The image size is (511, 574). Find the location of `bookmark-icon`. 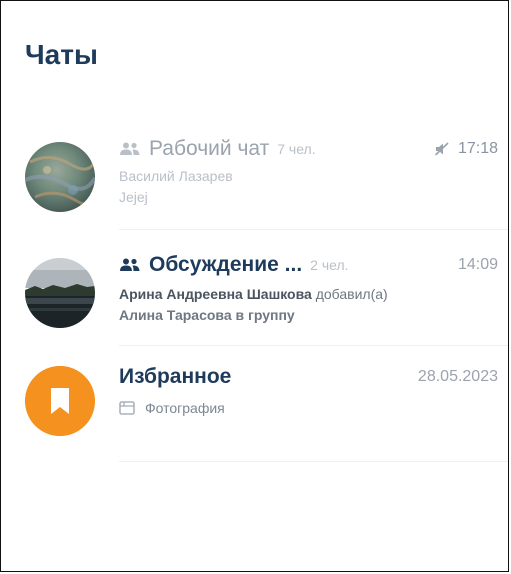

bookmark-icon is located at coordinates (60, 401).